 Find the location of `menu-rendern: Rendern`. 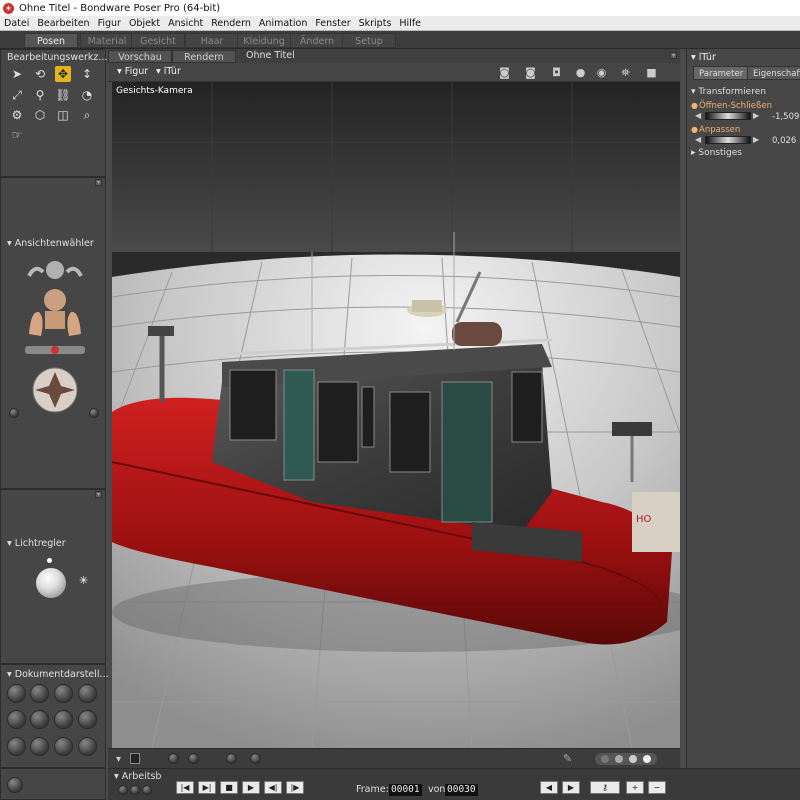

menu-rendern: Rendern is located at coordinates (231, 23).